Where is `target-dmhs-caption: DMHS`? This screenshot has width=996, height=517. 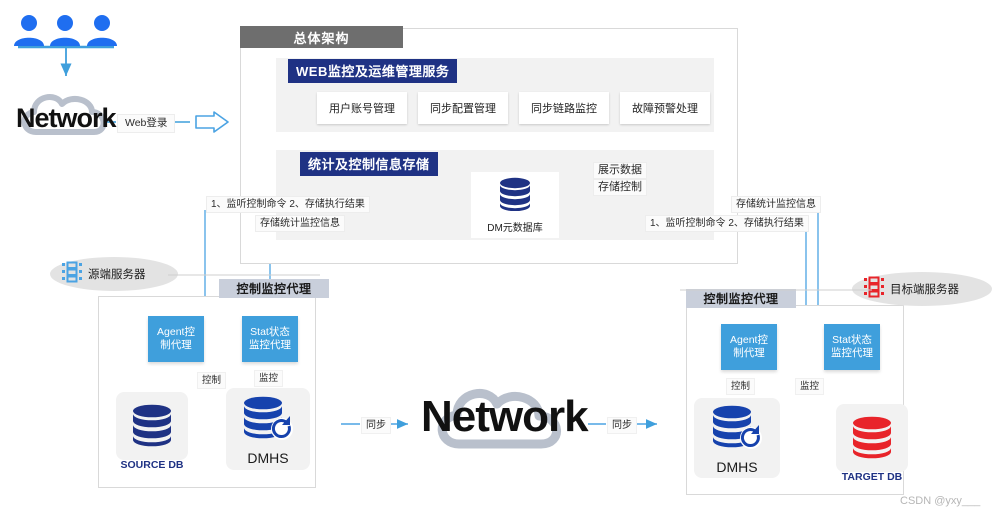
target-dmhs-caption: DMHS is located at coordinates (737, 467).